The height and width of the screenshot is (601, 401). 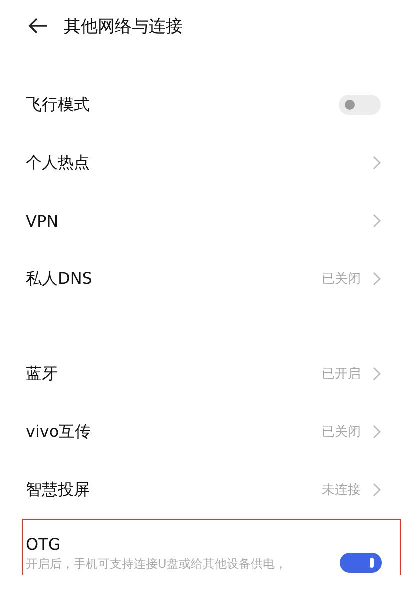 What do you see at coordinates (183, 544) in the screenshot?
I see `setting-label: OTG` at bounding box center [183, 544].